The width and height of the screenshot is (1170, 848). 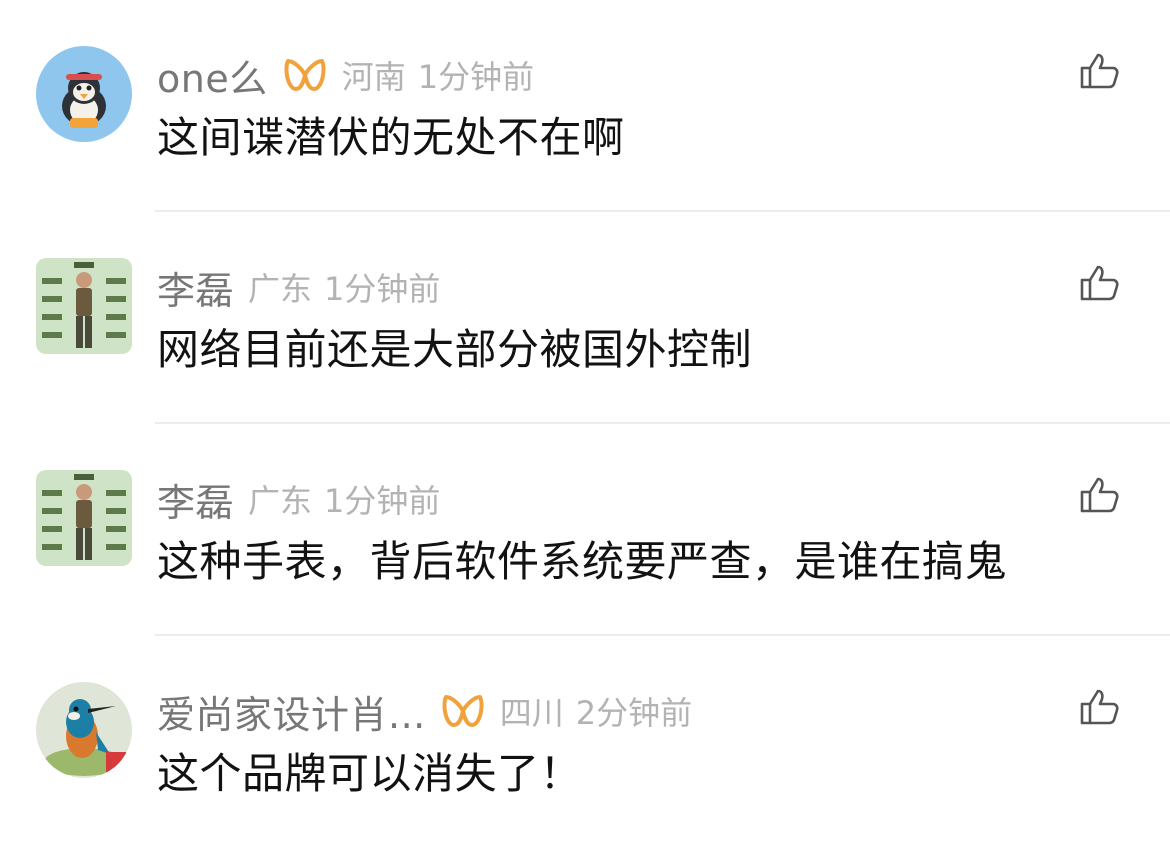 I want to click on username: one么, so click(x=212, y=75).